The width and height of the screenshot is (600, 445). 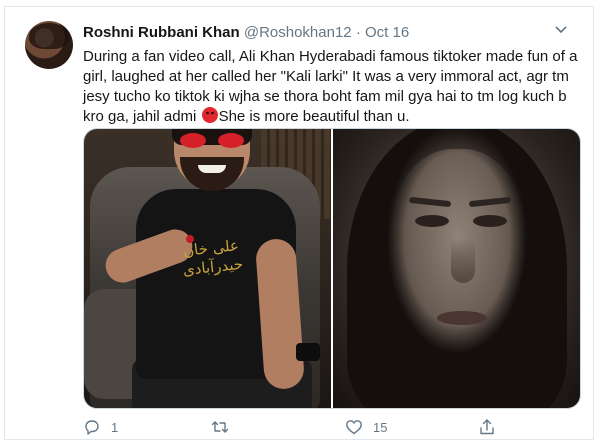 I want to click on author-handle: @Roshokhan12, so click(x=298, y=32).